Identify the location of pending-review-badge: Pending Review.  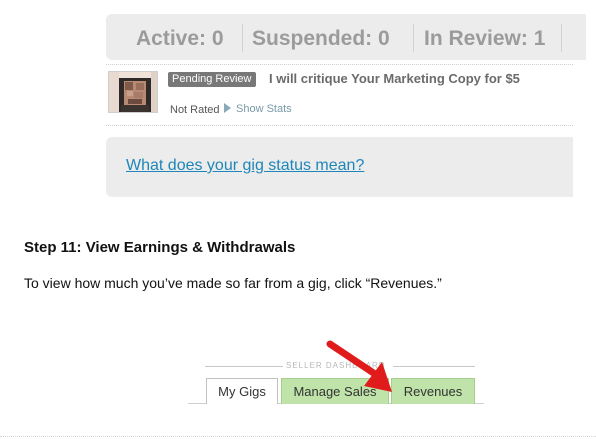
(212, 79).